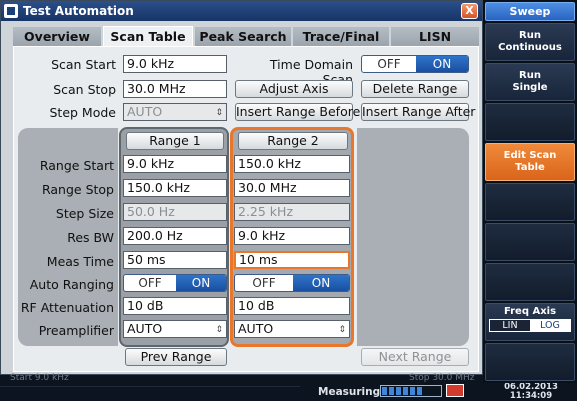  Describe the element at coordinates (175, 141) in the screenshot. I see `range-1-header-button: Range 1` at that location.